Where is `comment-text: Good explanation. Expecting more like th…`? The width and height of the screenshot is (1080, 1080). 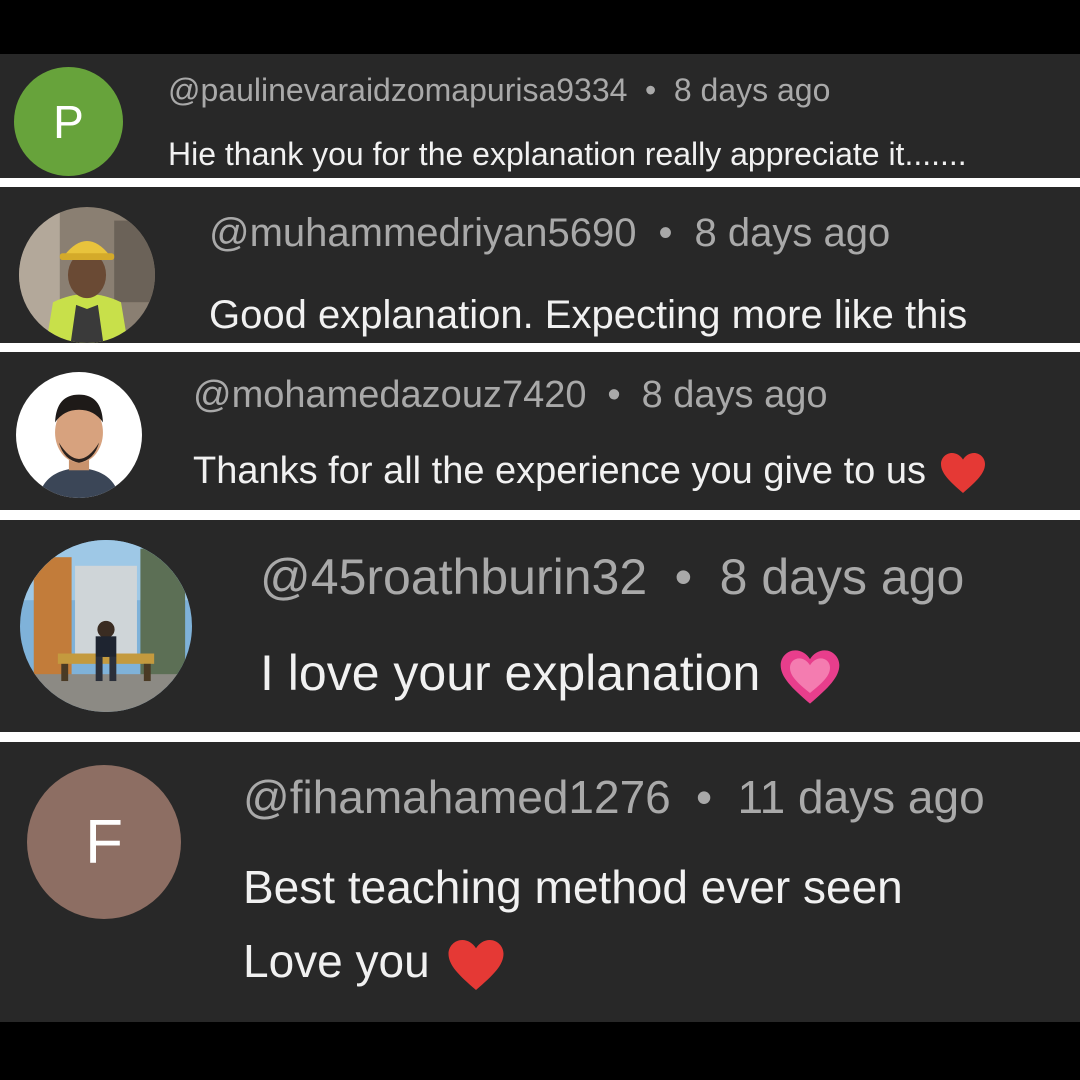
comment-text: Good explanation. Expecting more like th… is located at coordinates (588, 315).